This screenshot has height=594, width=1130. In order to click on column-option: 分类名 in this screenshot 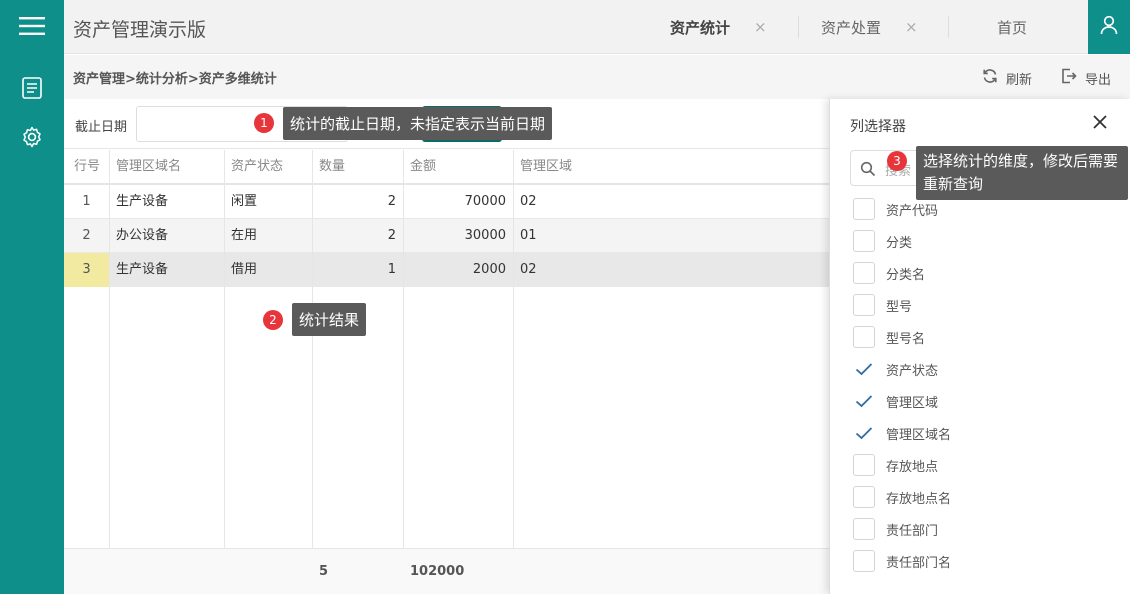, I will do `click(889, 273)`.